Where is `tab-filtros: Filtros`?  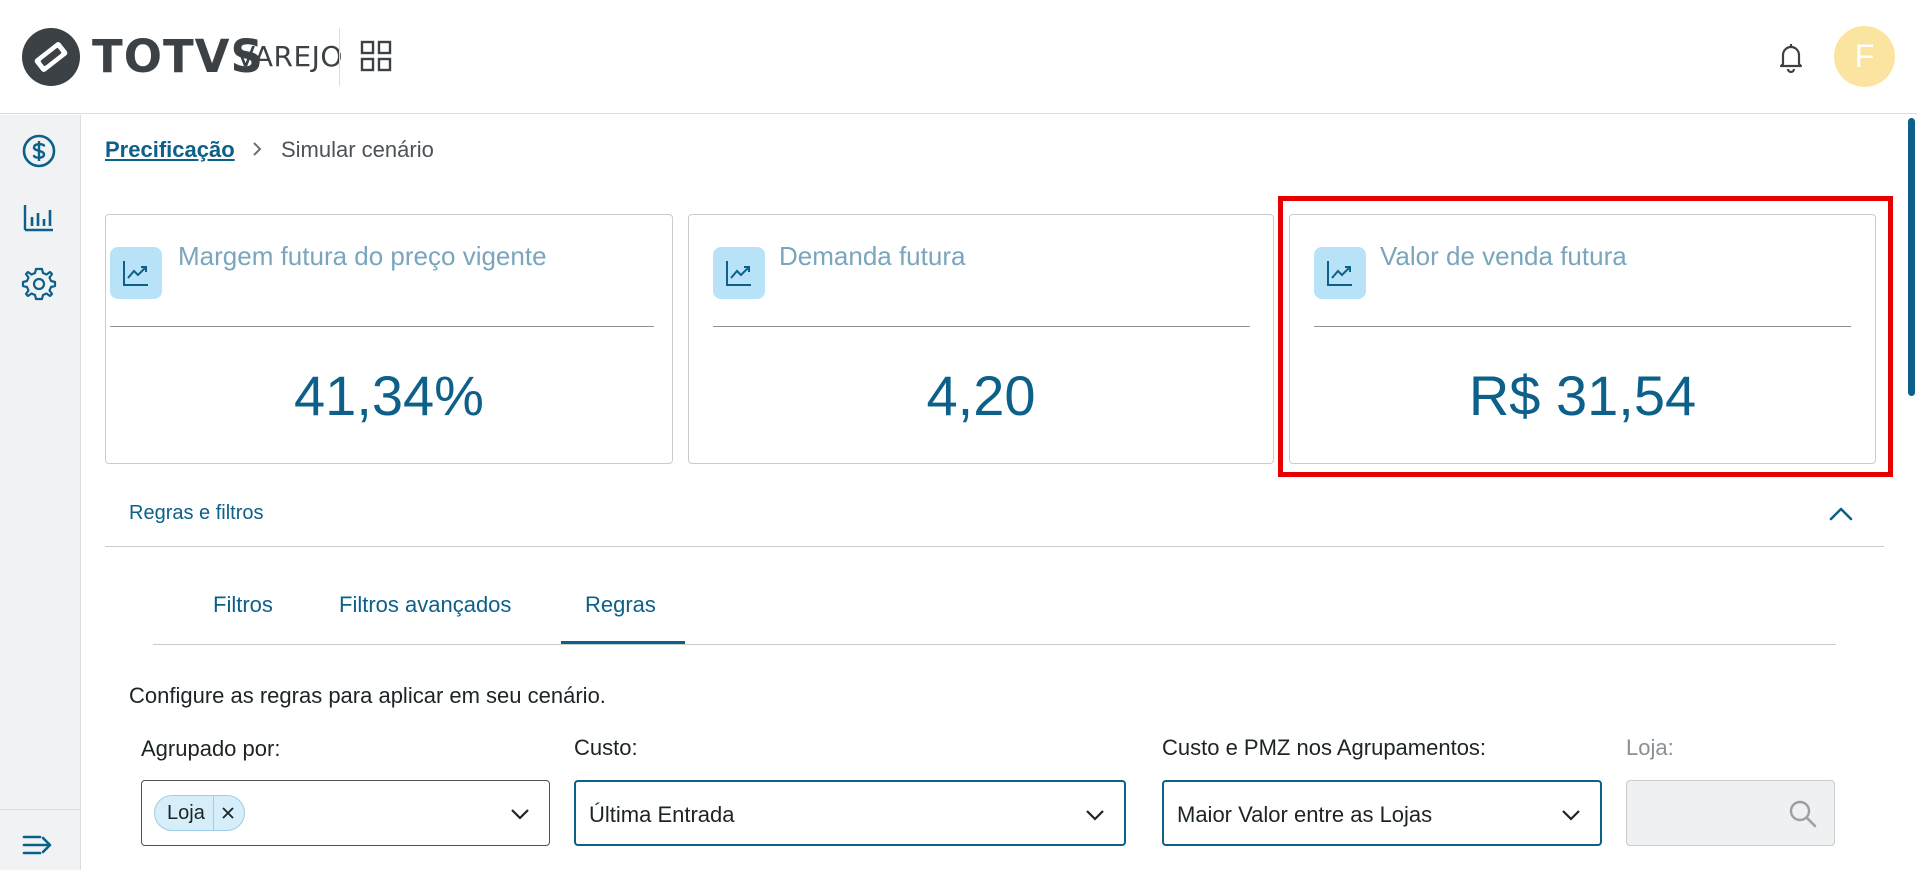
tab-filtros: Filtros is located at coordinates (243, 605).